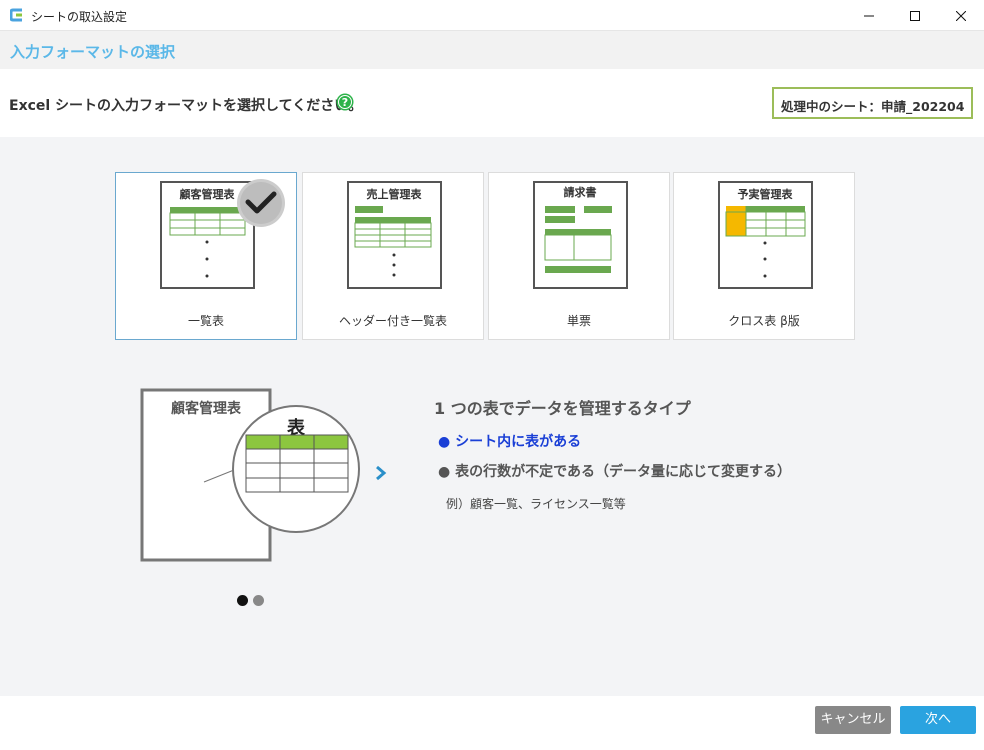 The height and width of the screenshot is (750, 984). Describe the element at coordinates (206, 256) in the screenshot. I see `format-card-list: 顧客管理表 一覧表` at that location.